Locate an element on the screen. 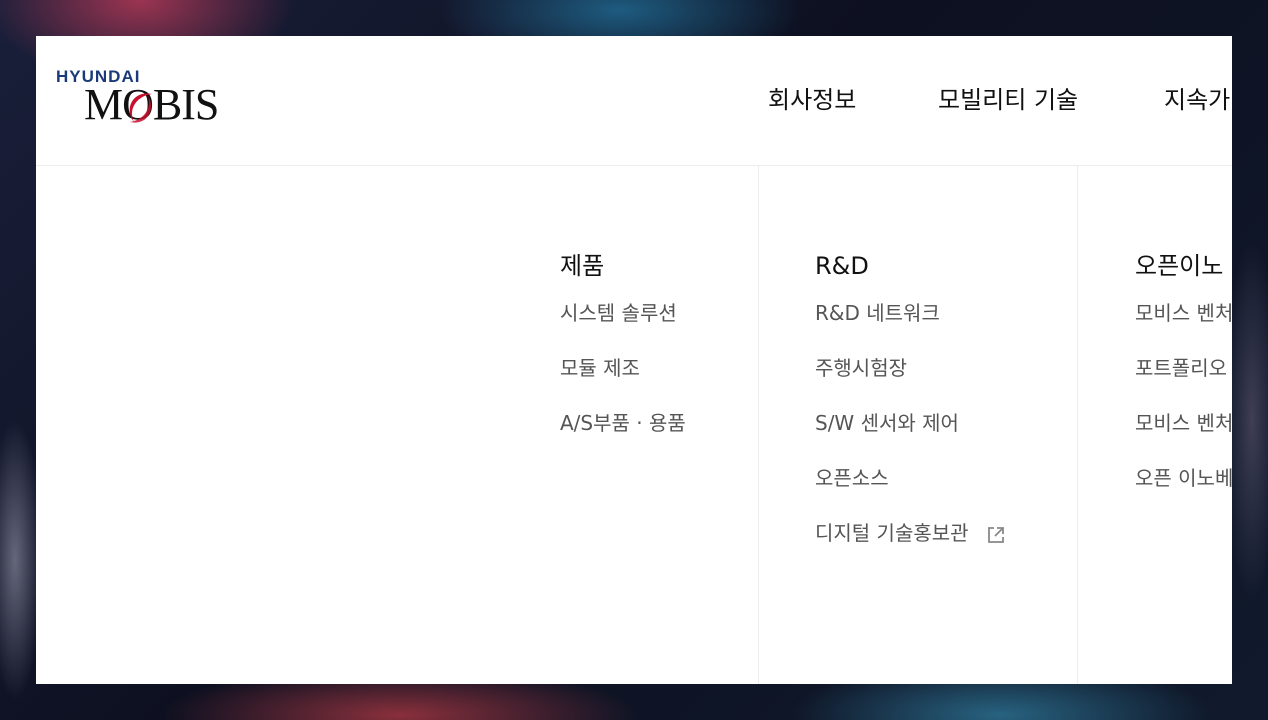  menu-item-label: 디지털 기술홍보관 is located at coordinates (892, 533).